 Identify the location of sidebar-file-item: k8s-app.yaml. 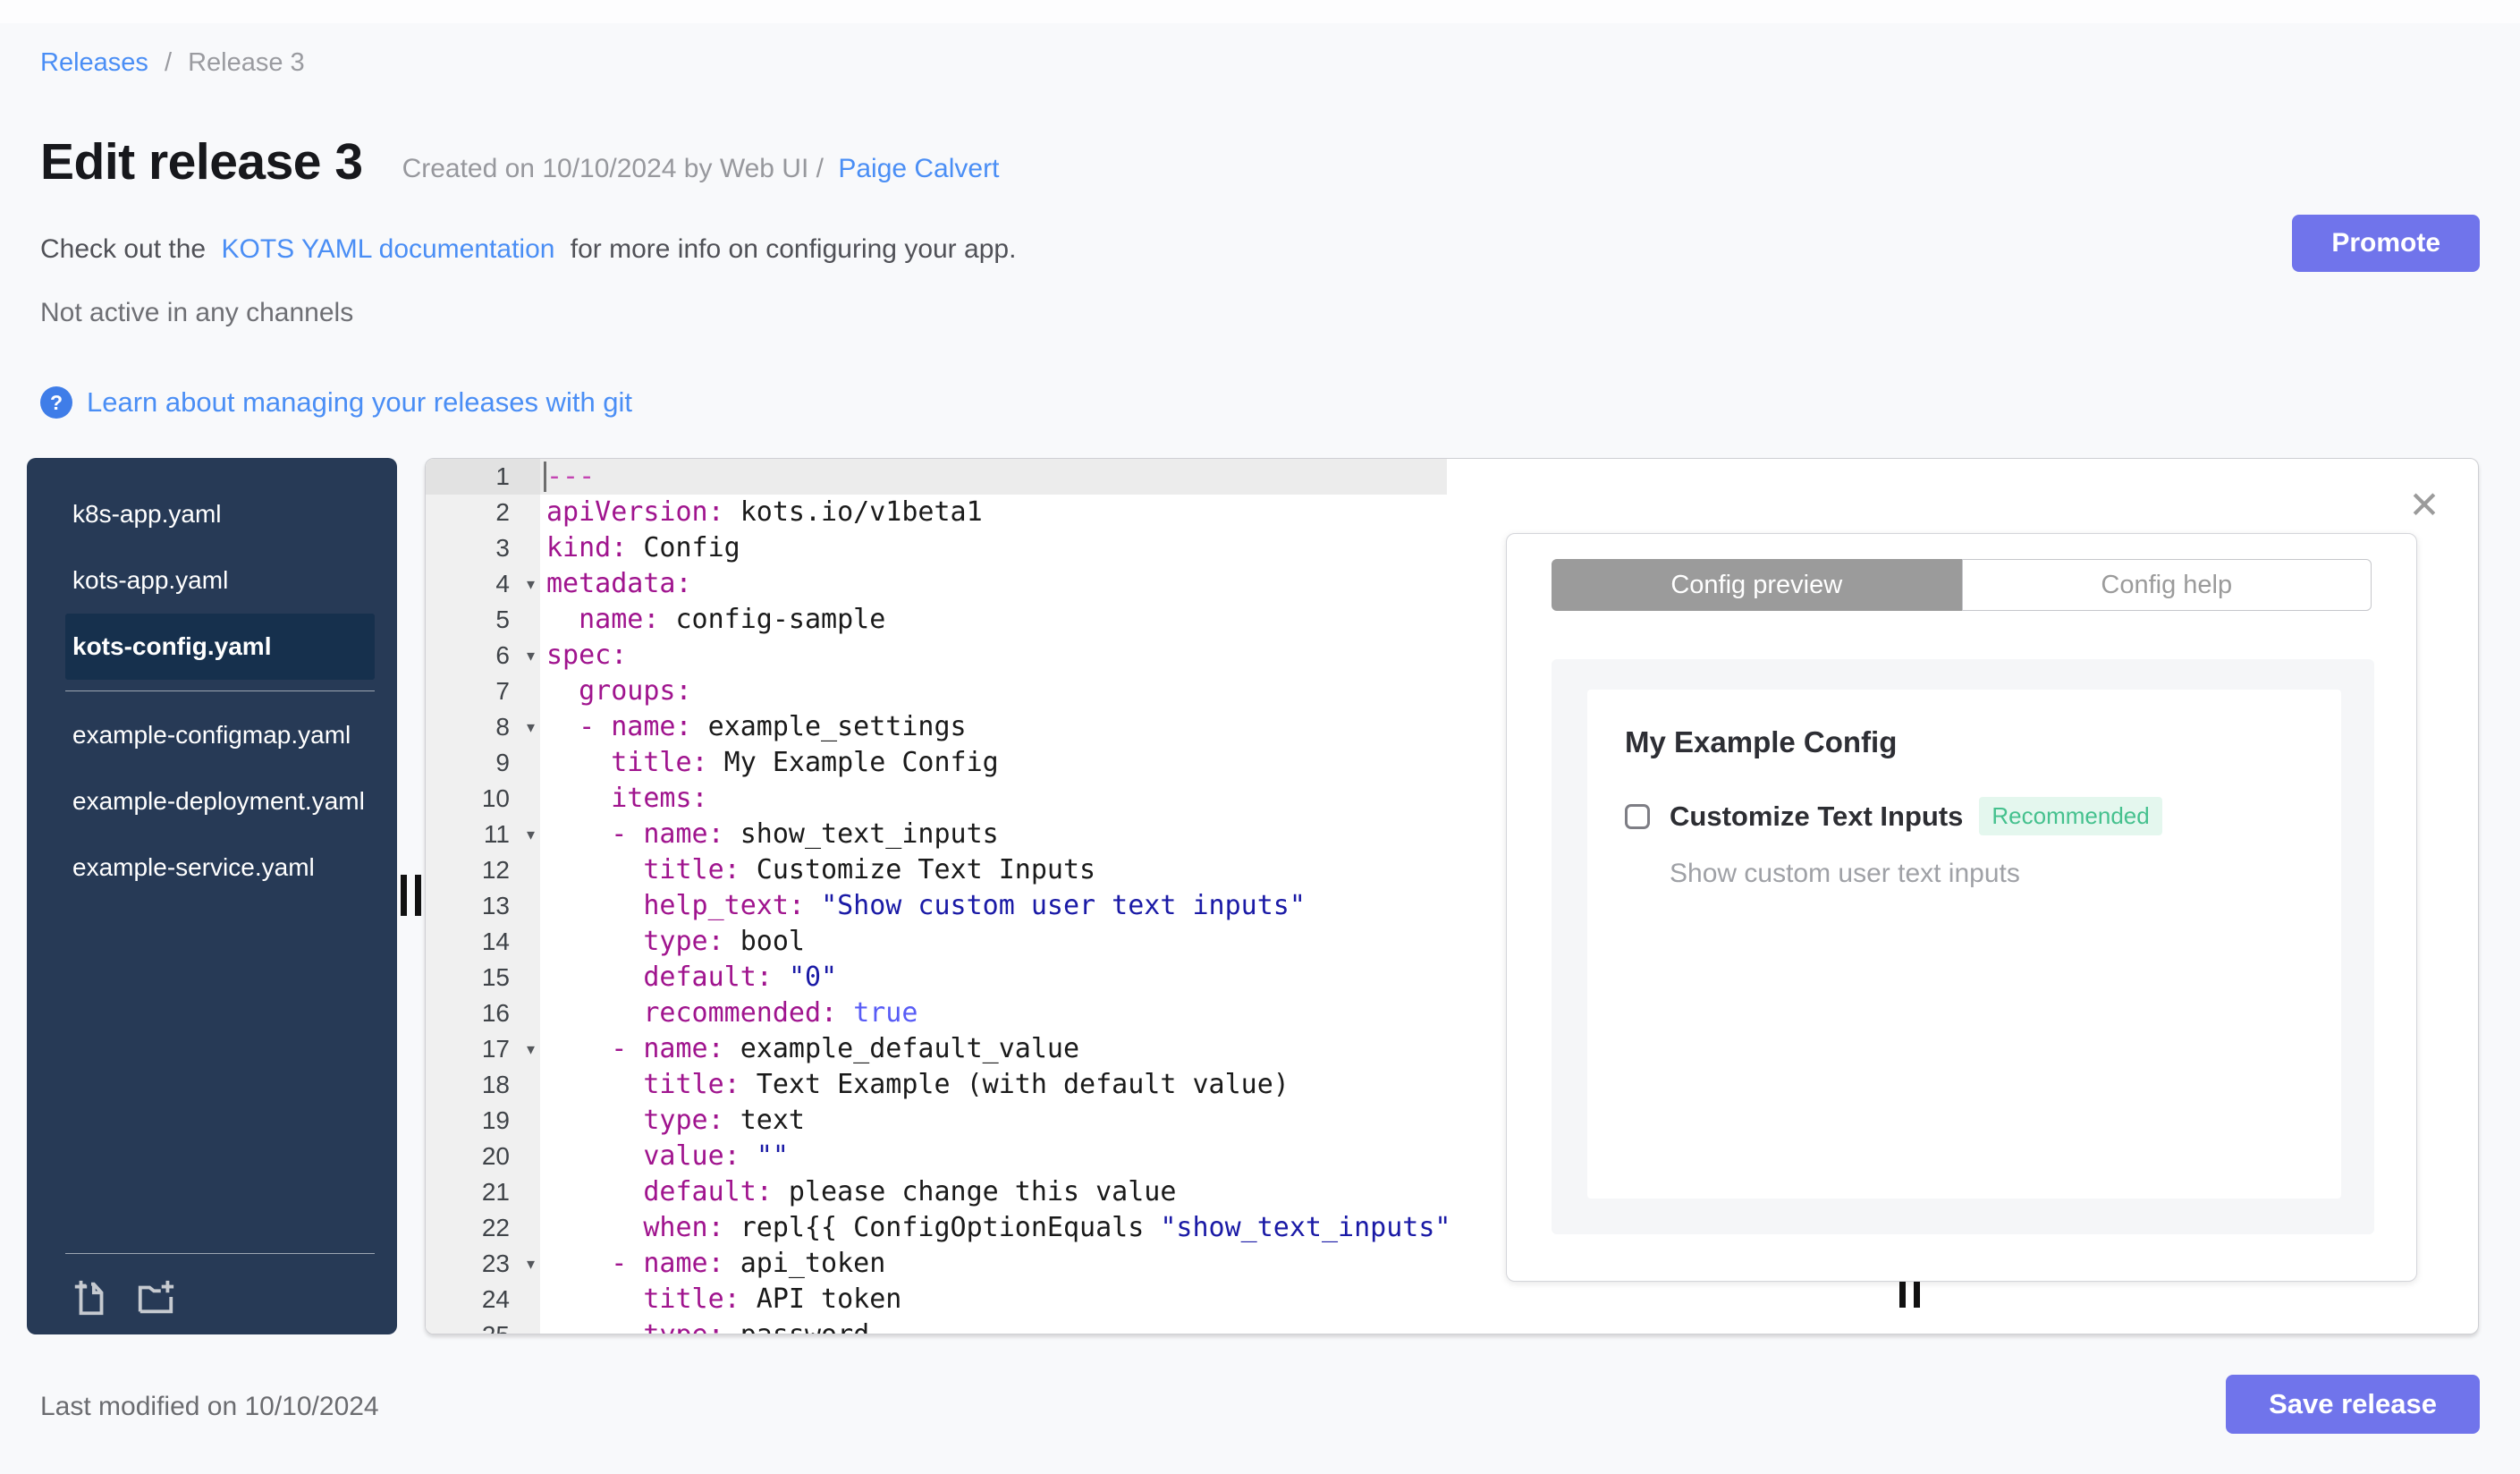
(220, 514).